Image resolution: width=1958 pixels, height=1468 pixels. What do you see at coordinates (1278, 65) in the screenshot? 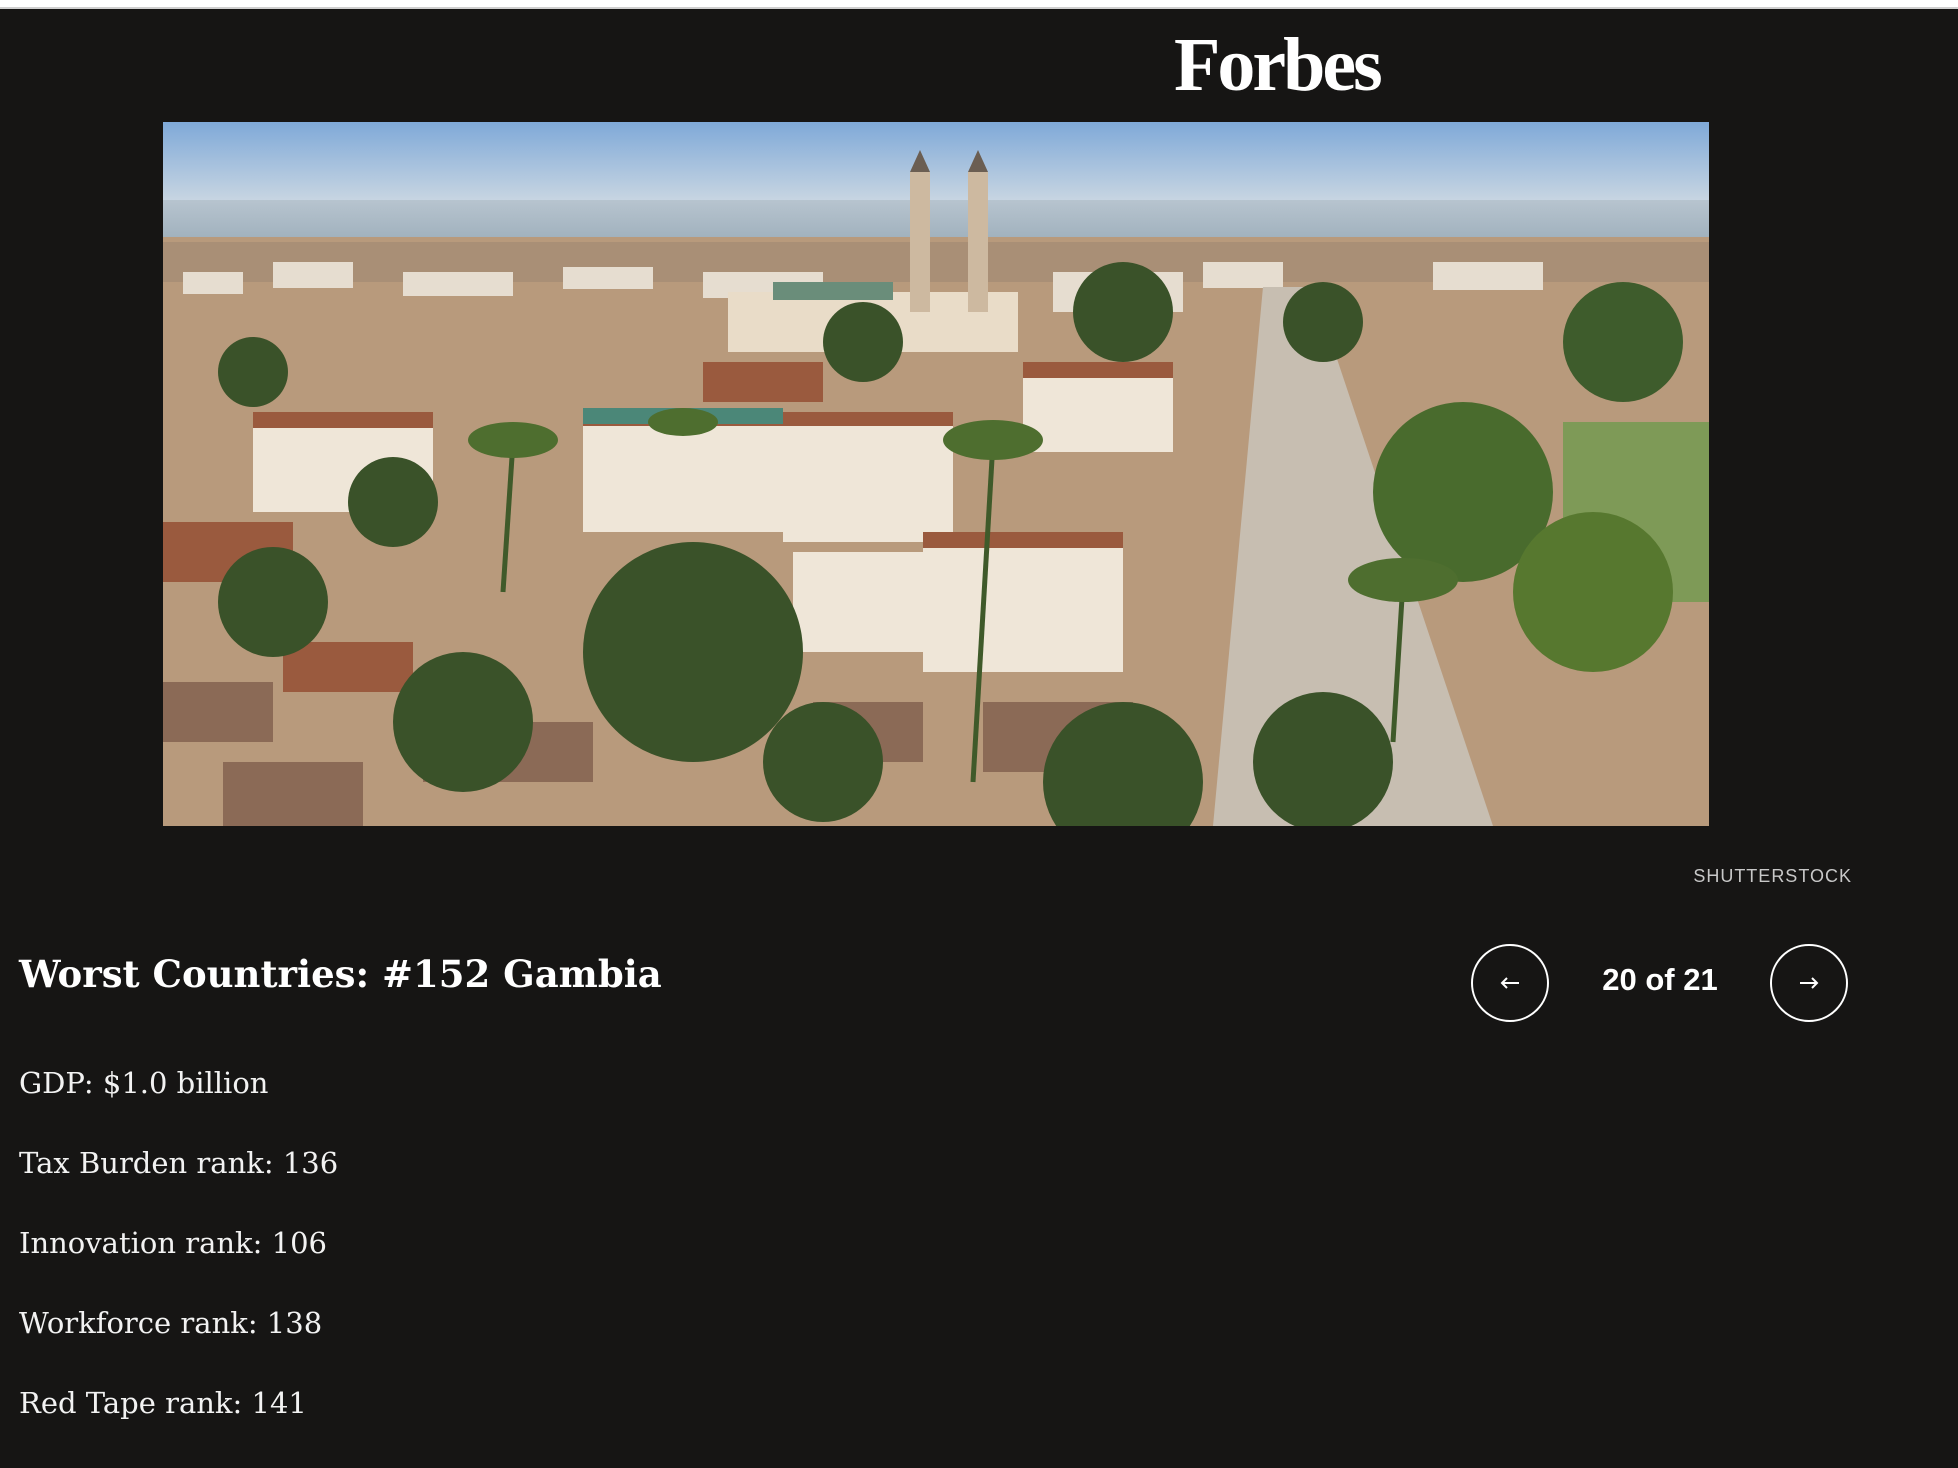
I see `forbes-logo: Forbes` at bounding box center [1278, 65].